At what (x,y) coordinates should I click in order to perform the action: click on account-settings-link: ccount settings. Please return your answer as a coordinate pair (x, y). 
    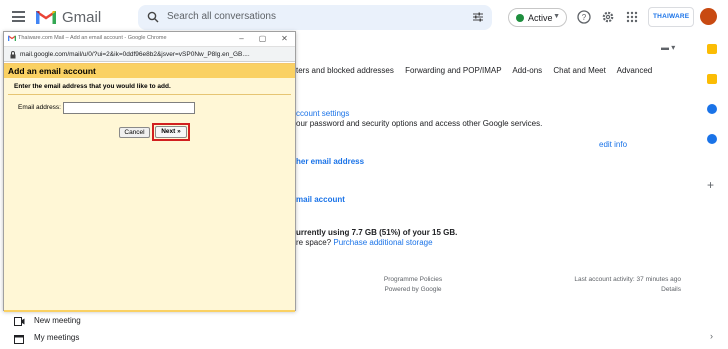
    Looking at the image, I should click on (322, 113).